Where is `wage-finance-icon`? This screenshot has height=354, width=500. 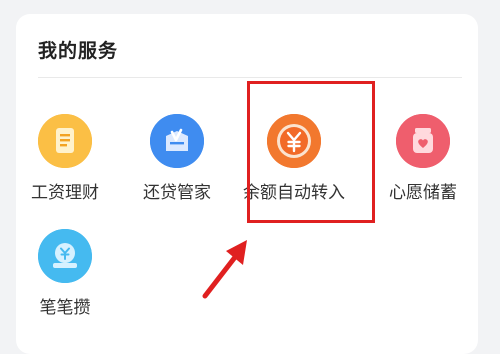 wage-finance-icon is located at coordinates (65, 141).